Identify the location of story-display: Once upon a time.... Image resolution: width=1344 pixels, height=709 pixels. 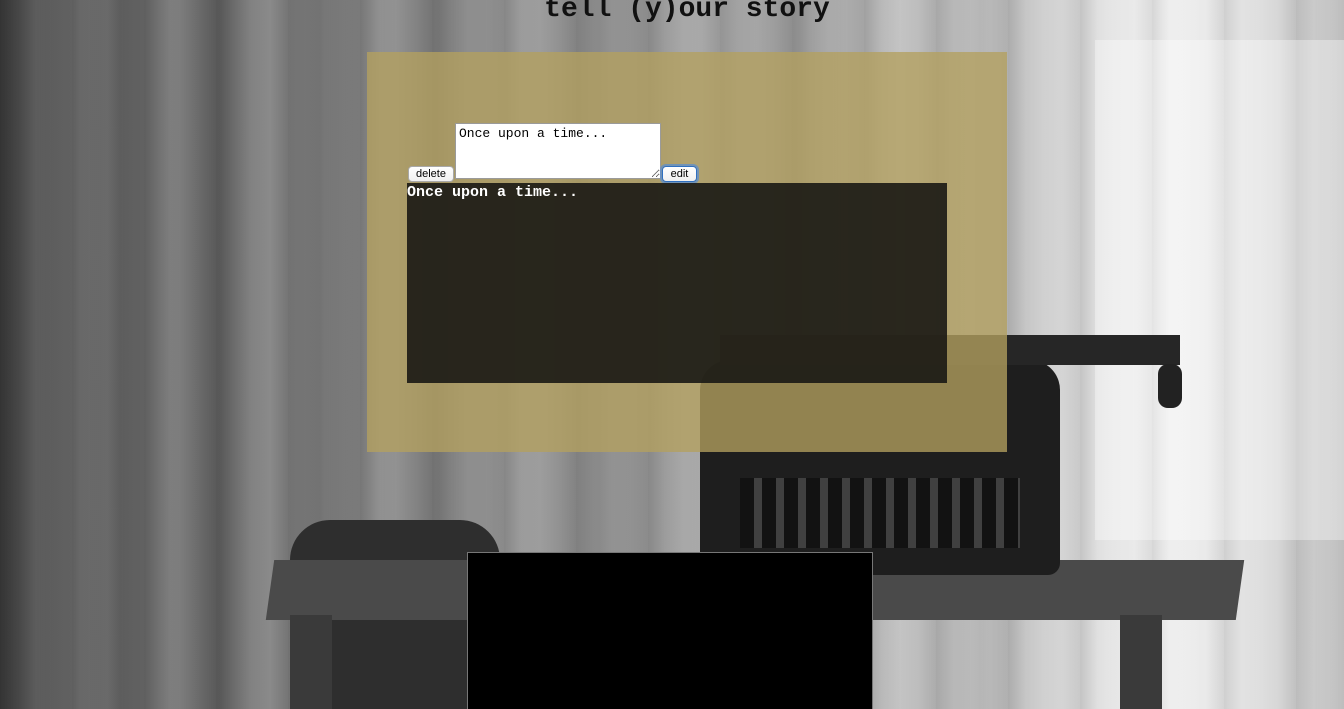
(677, 283).